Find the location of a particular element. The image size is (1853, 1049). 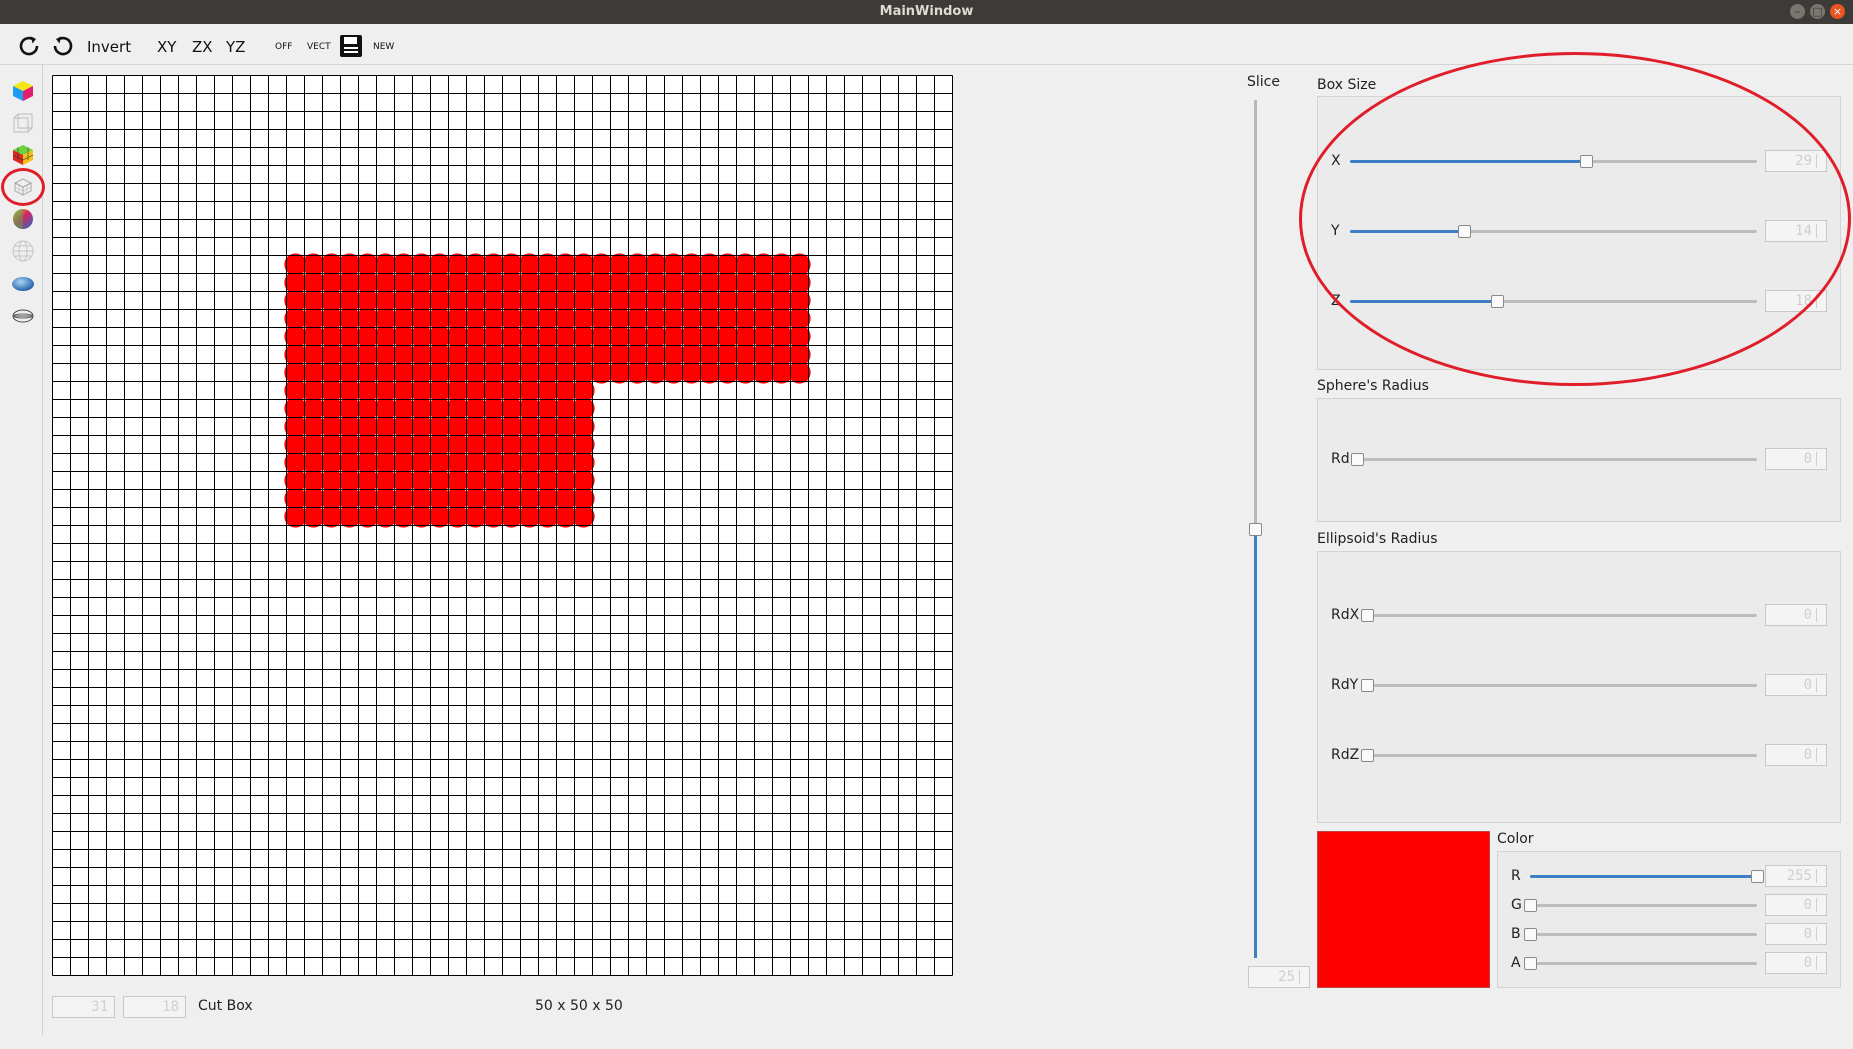

ellipsoid-rdz-label: RdZ is located at coordinates (1345, 755).